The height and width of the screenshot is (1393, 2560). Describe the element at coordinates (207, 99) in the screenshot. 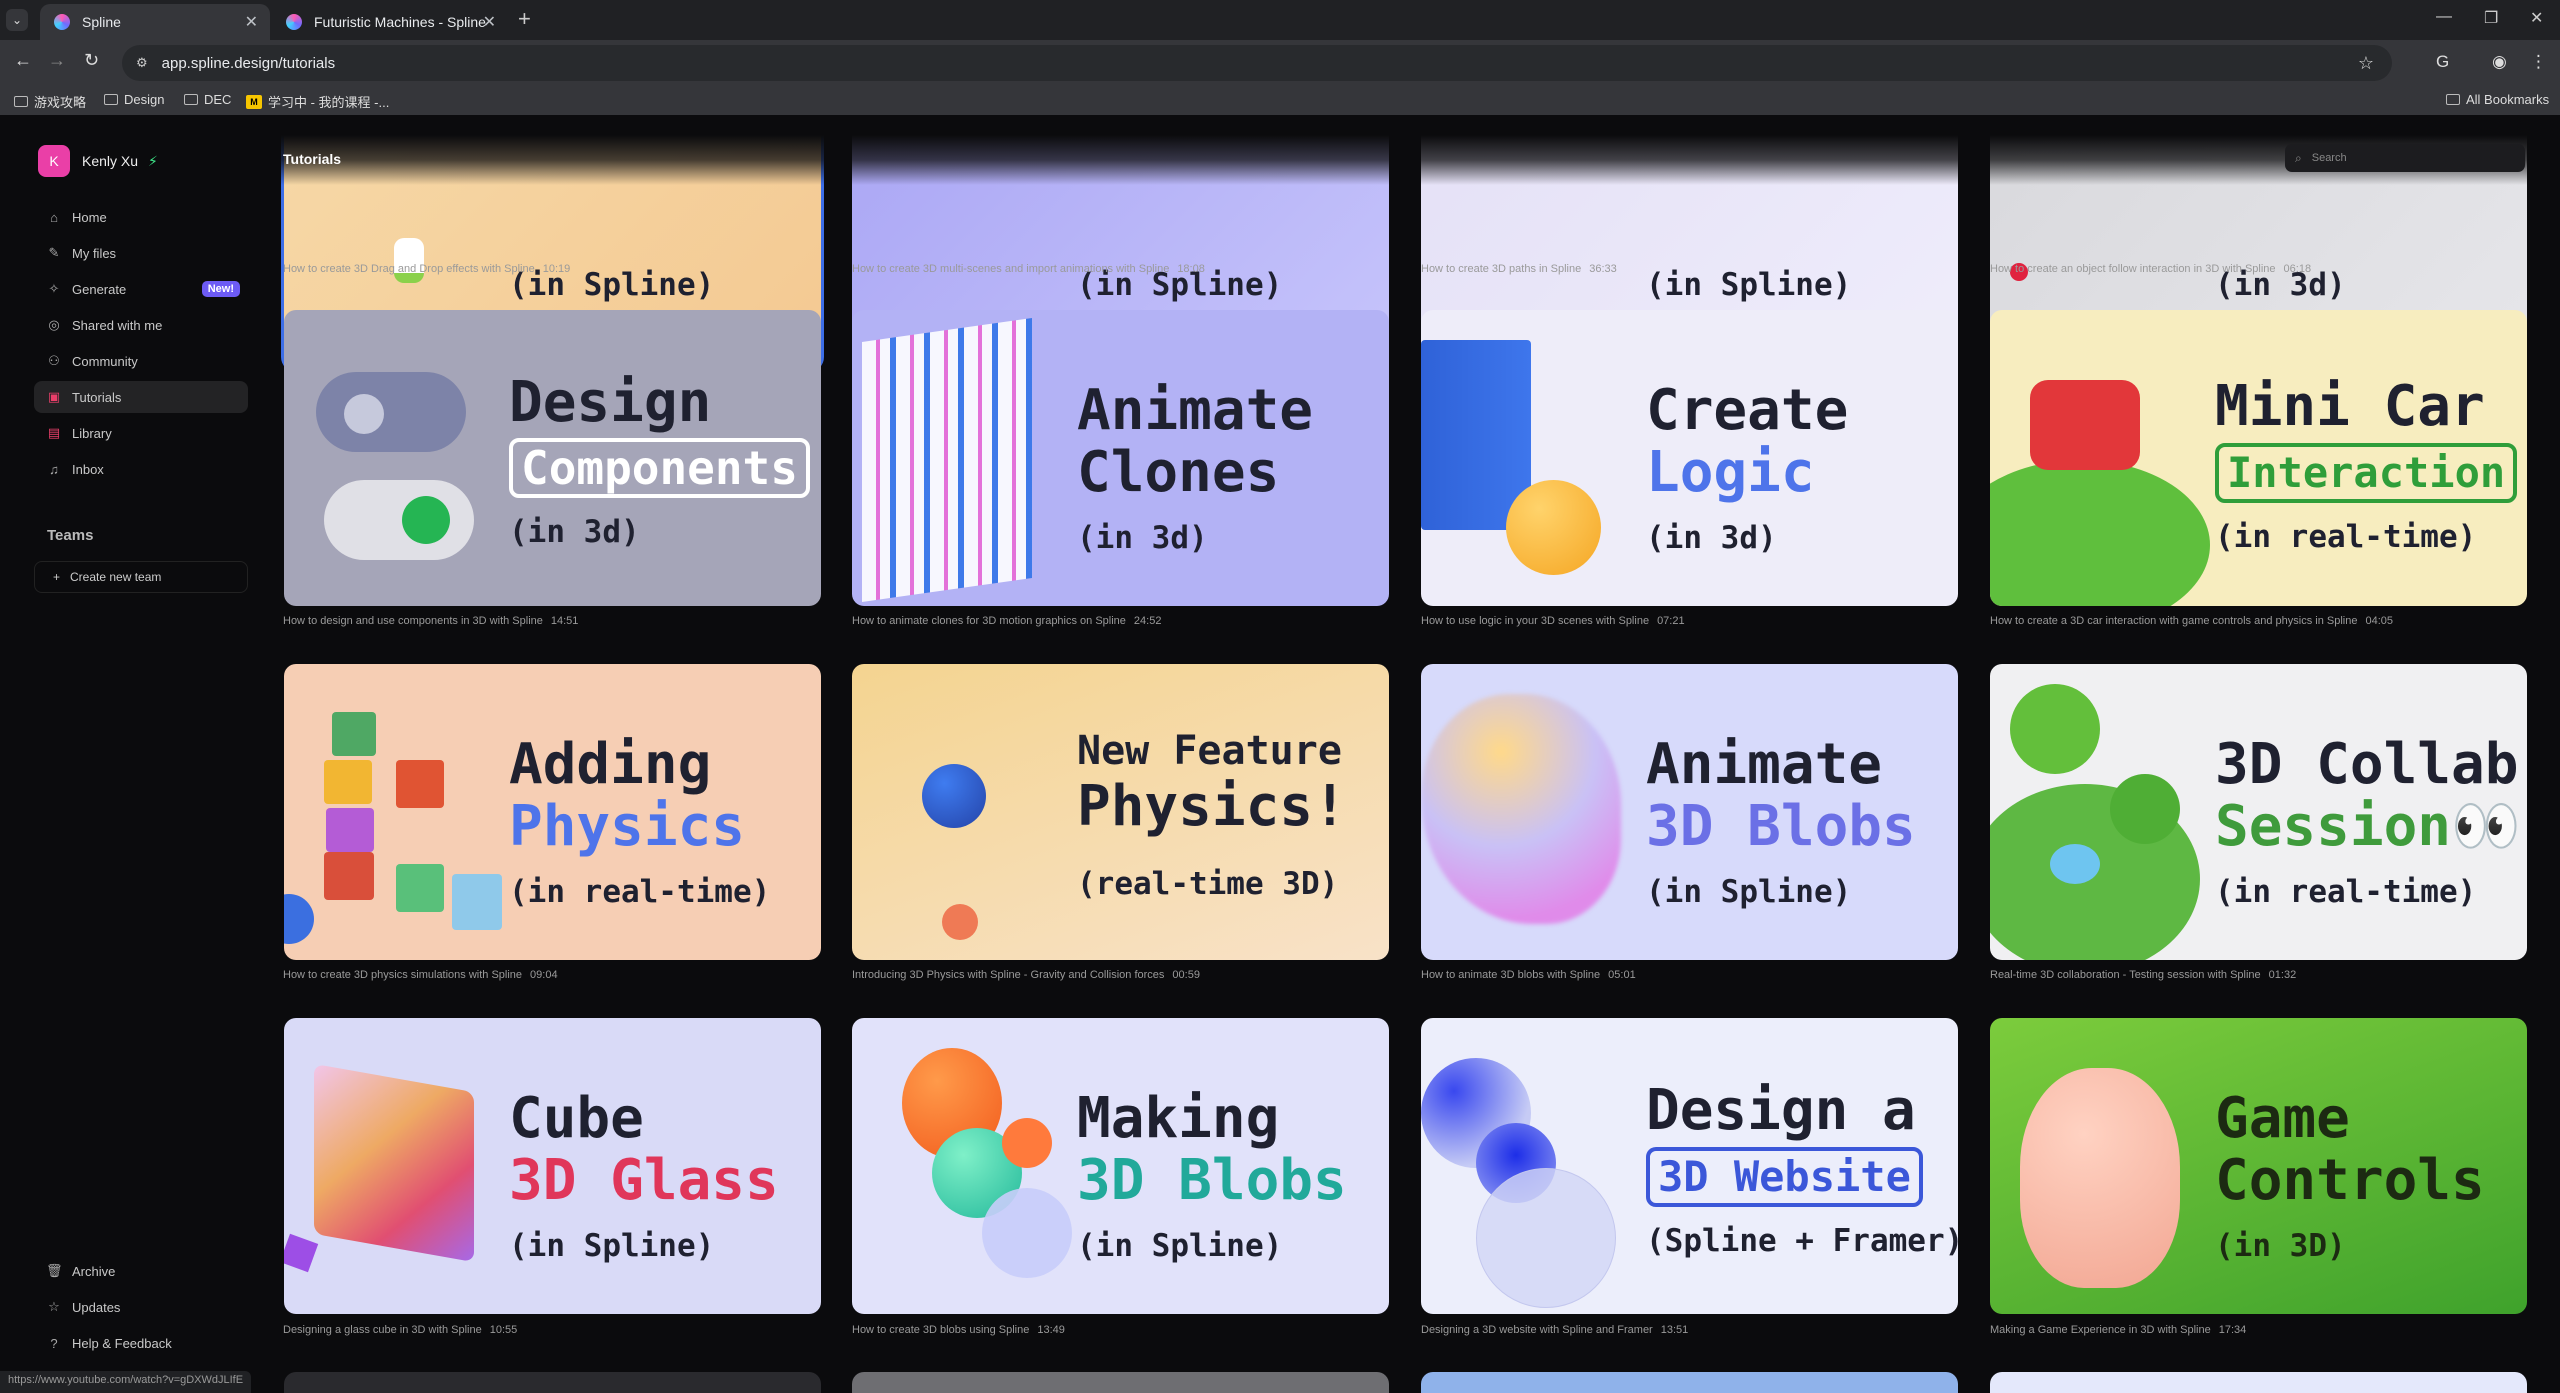

I see `bookmark-item: DEC` at that location.